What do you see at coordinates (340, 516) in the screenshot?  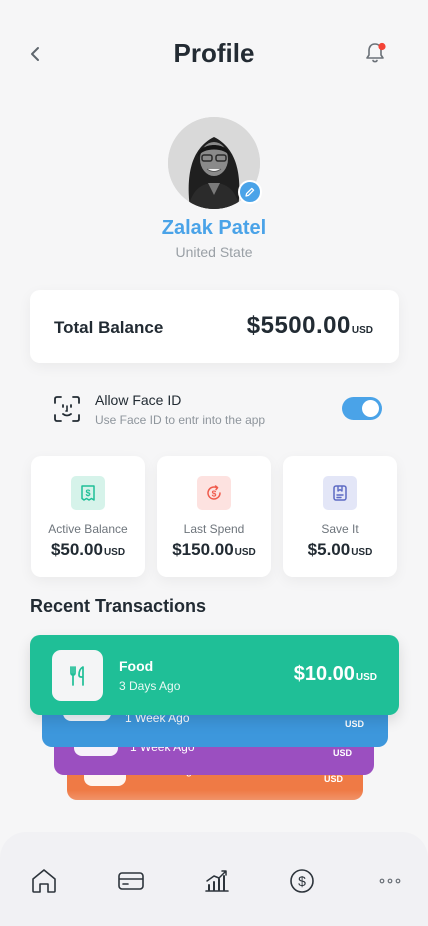 I see `stat-card-save-it: Save It $5.00USD` at bounding box center [340, 516].